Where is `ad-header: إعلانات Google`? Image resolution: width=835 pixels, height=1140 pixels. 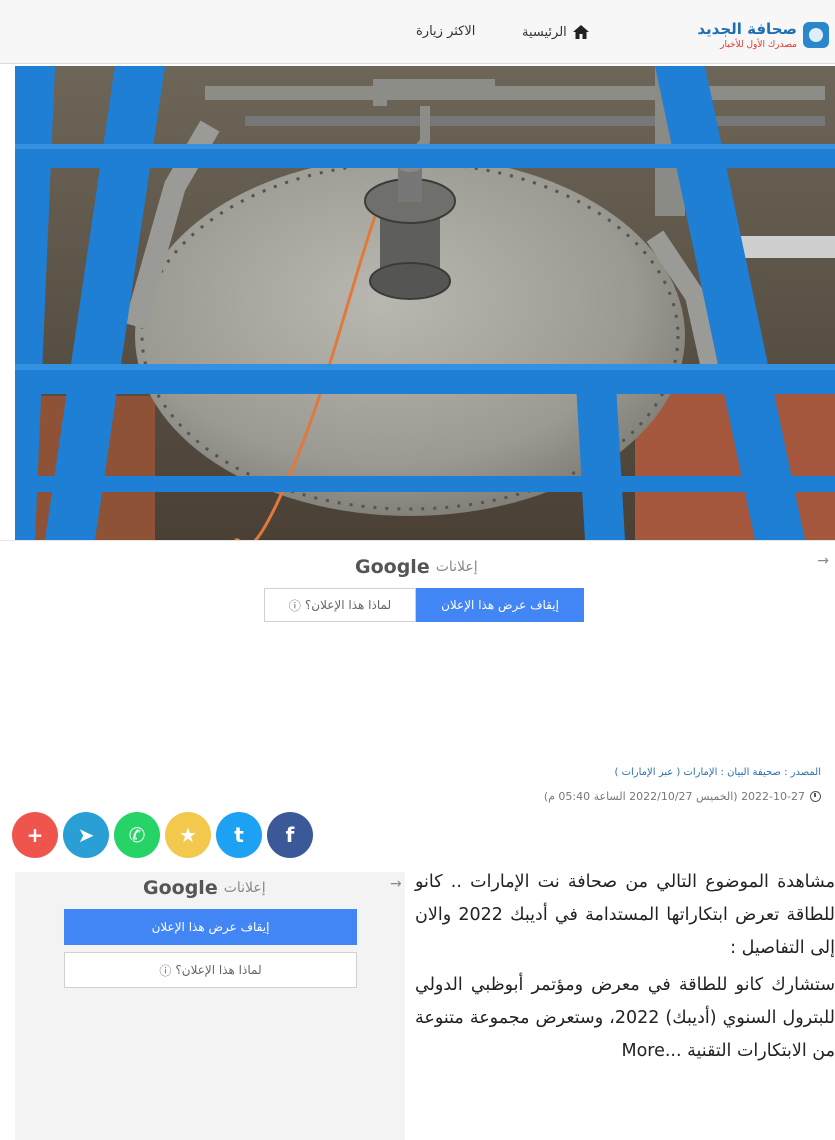 ad-header: إعلانات Google is located at coordinates (416, 567).